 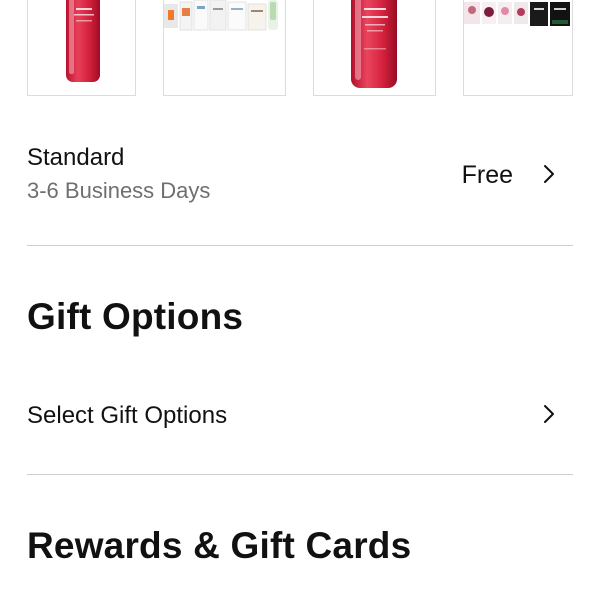 I want to click on rewards-gift-cards-title: Rewards & Gift Cards, so click(x=219, y=545).